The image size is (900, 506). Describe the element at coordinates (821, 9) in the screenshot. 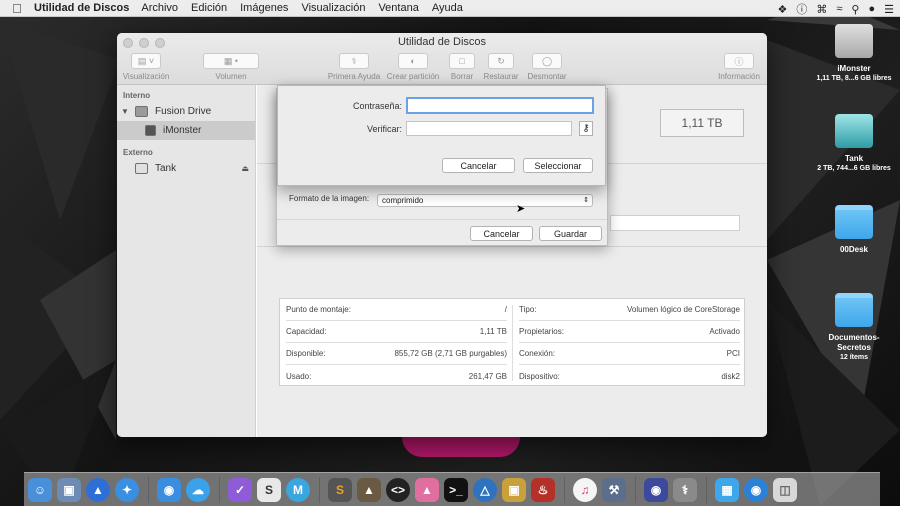

I see `command-icon: ⌘` at that location.